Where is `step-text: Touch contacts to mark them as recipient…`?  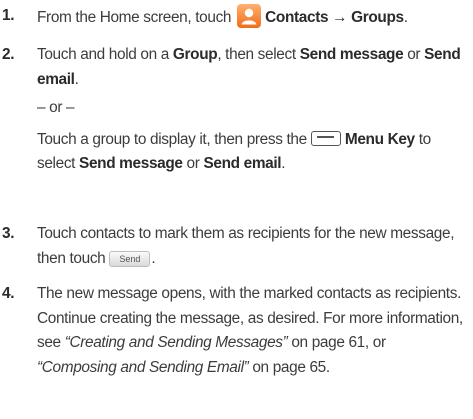
step-text: Touch contacts to mark them as recipient… is located at coordinates (246, 246).